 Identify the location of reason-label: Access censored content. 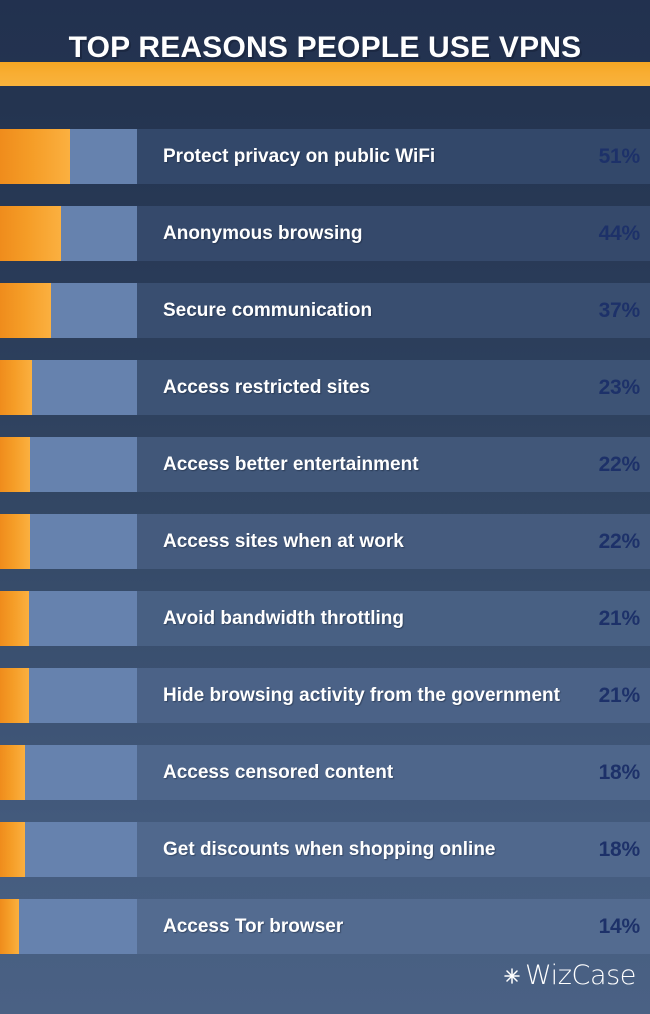
(278, 772).